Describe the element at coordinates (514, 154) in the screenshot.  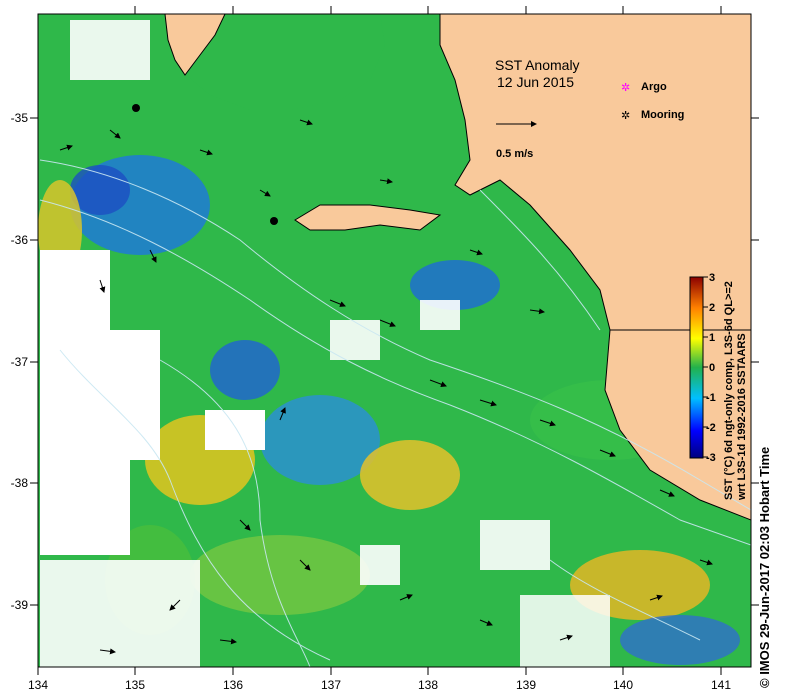
I see `velocity-scale-label: 0.5 m/s` at that location.